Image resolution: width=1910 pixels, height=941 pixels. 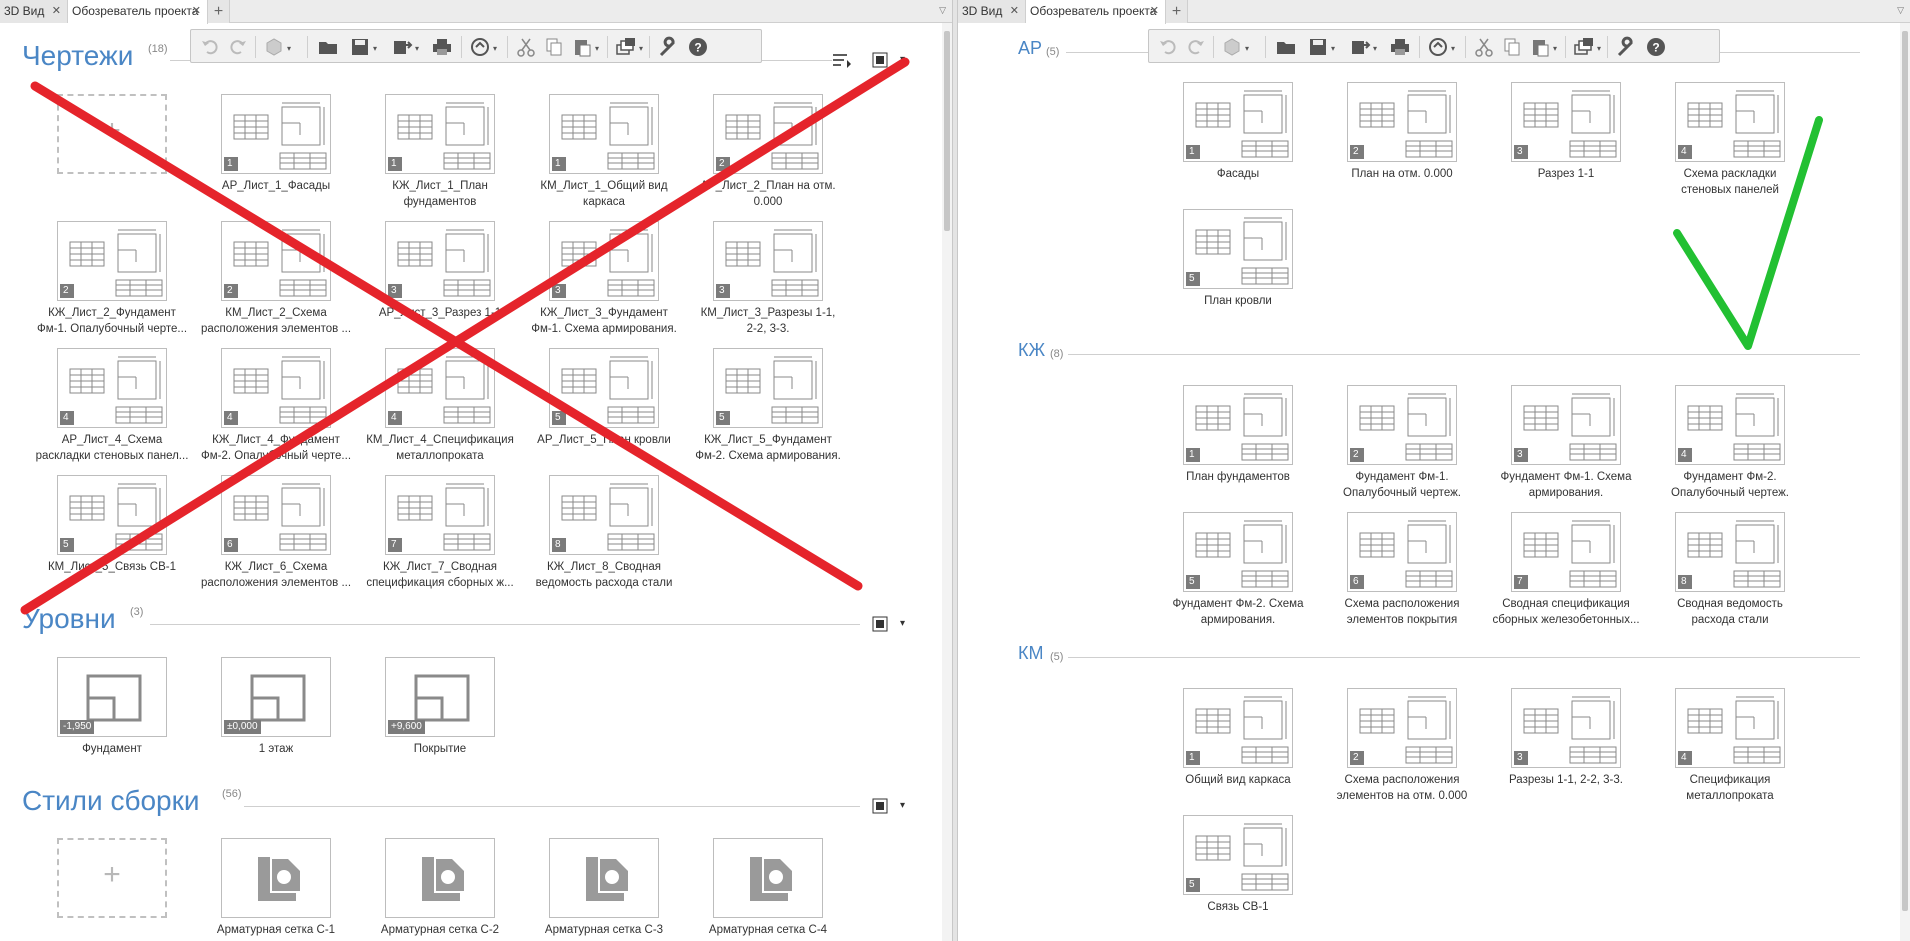 What do you see at coordinates (440, 413) in the screenshot?
I see `drawing-card: 4 КМ_Лист_4_Спецификация металлопроката` at bounding box center [440, 413].